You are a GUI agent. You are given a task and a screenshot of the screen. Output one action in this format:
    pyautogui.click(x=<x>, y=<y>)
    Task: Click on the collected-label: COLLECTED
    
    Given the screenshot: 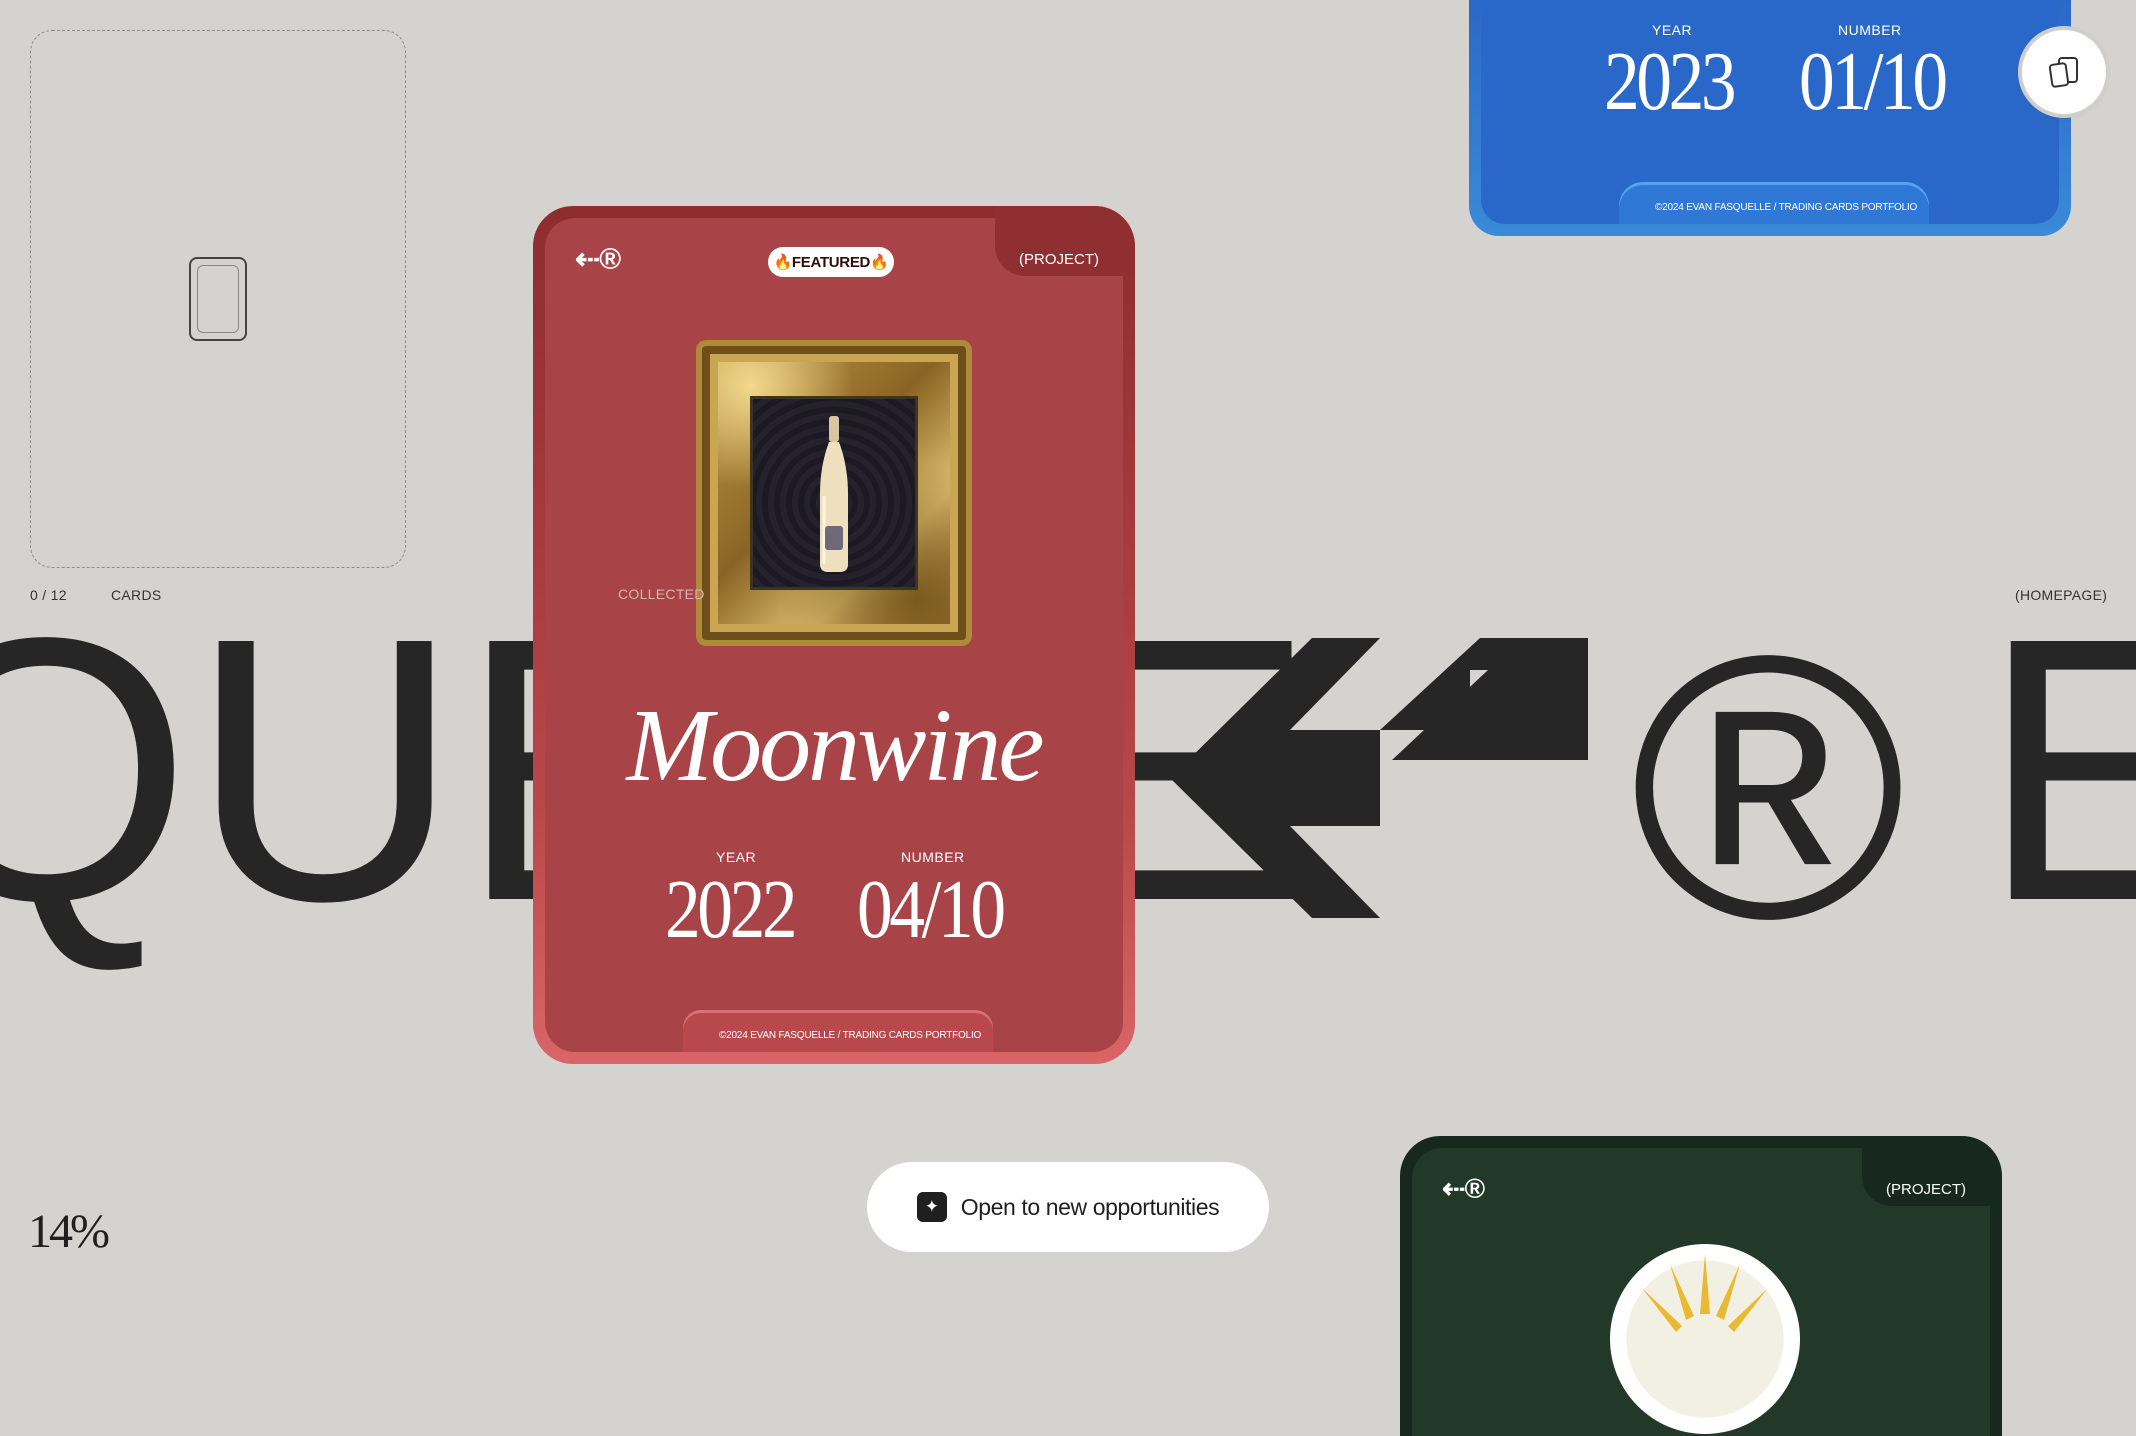 What is the action you would take?
    pyautogui.click(x=661, y=594)
    